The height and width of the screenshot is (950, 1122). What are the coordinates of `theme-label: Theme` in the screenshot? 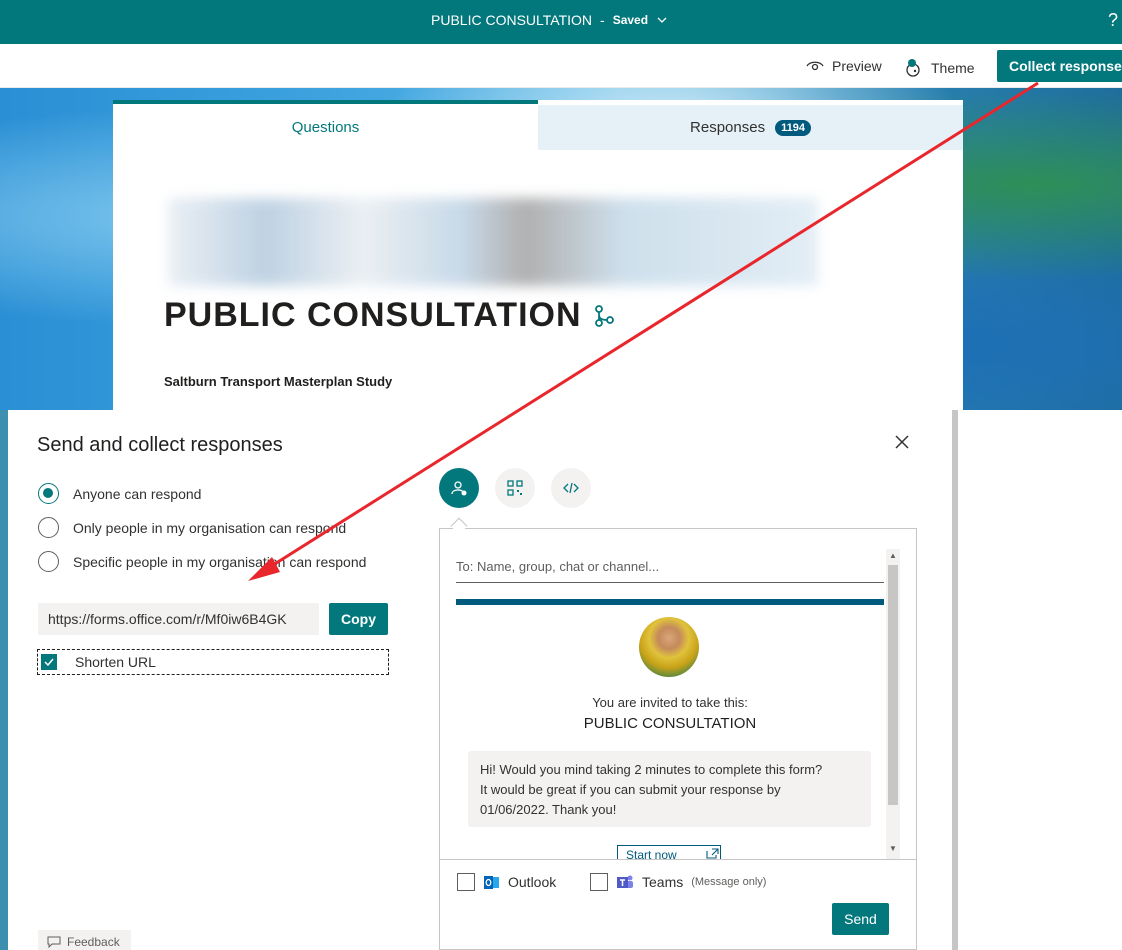 It's located at (953, 68).